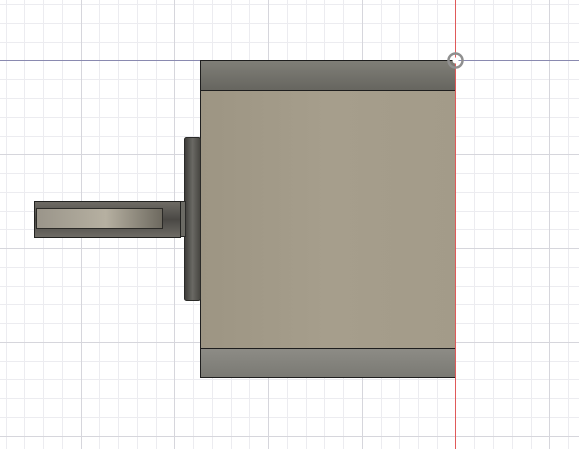 This screenshot has width=579, height=449. Describe the element at coordinates (192, 219) in the screenshot. I see `motor-flange` at that location.